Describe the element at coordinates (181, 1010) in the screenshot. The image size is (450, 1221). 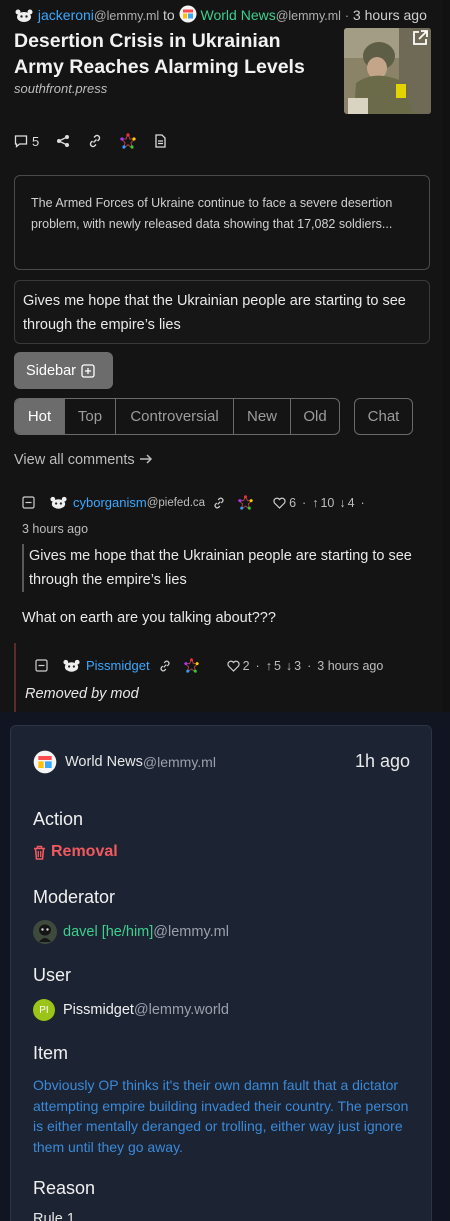
I see `user-instance: @lemmy.world` at that location.